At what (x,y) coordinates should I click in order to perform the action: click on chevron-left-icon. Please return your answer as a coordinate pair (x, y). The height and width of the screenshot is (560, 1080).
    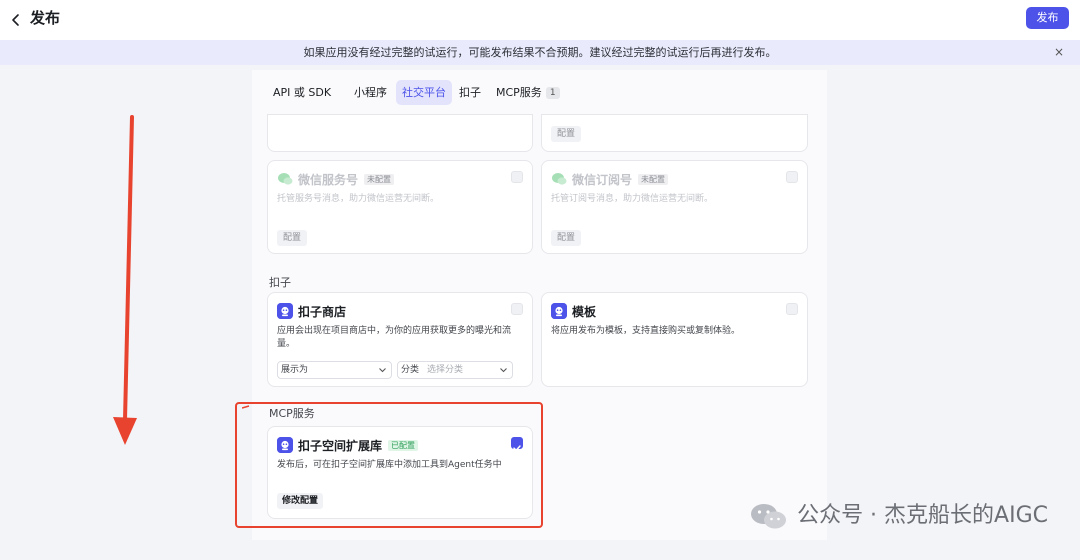
    Looking at the image, I should click on (16, 20).